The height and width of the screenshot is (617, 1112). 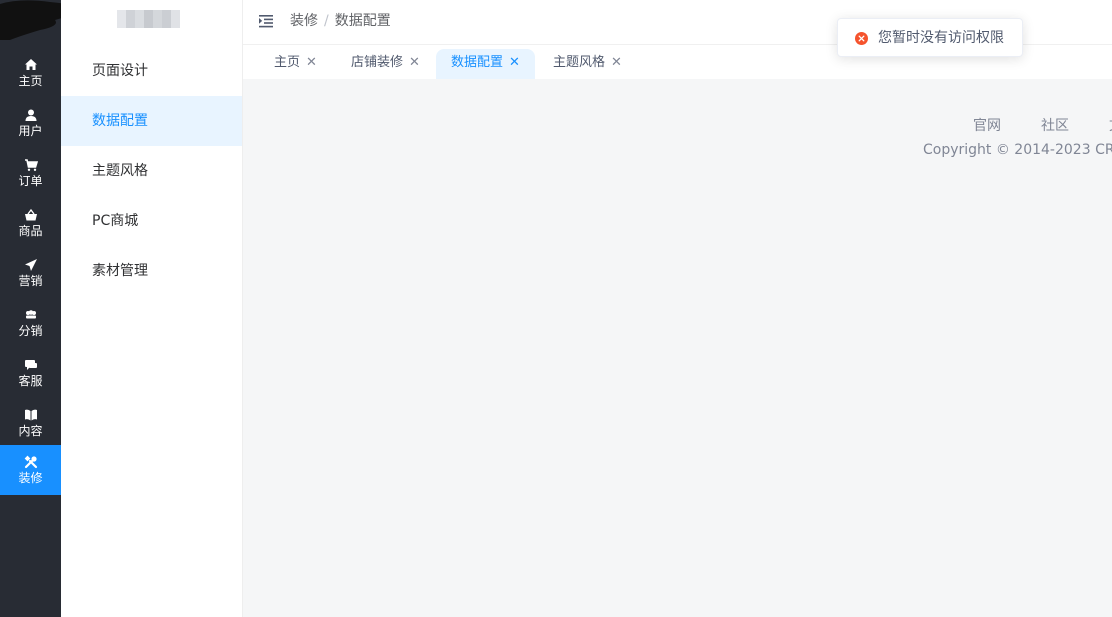 I want to click on tab-label: 主题风格, so click(x=579, y=62).